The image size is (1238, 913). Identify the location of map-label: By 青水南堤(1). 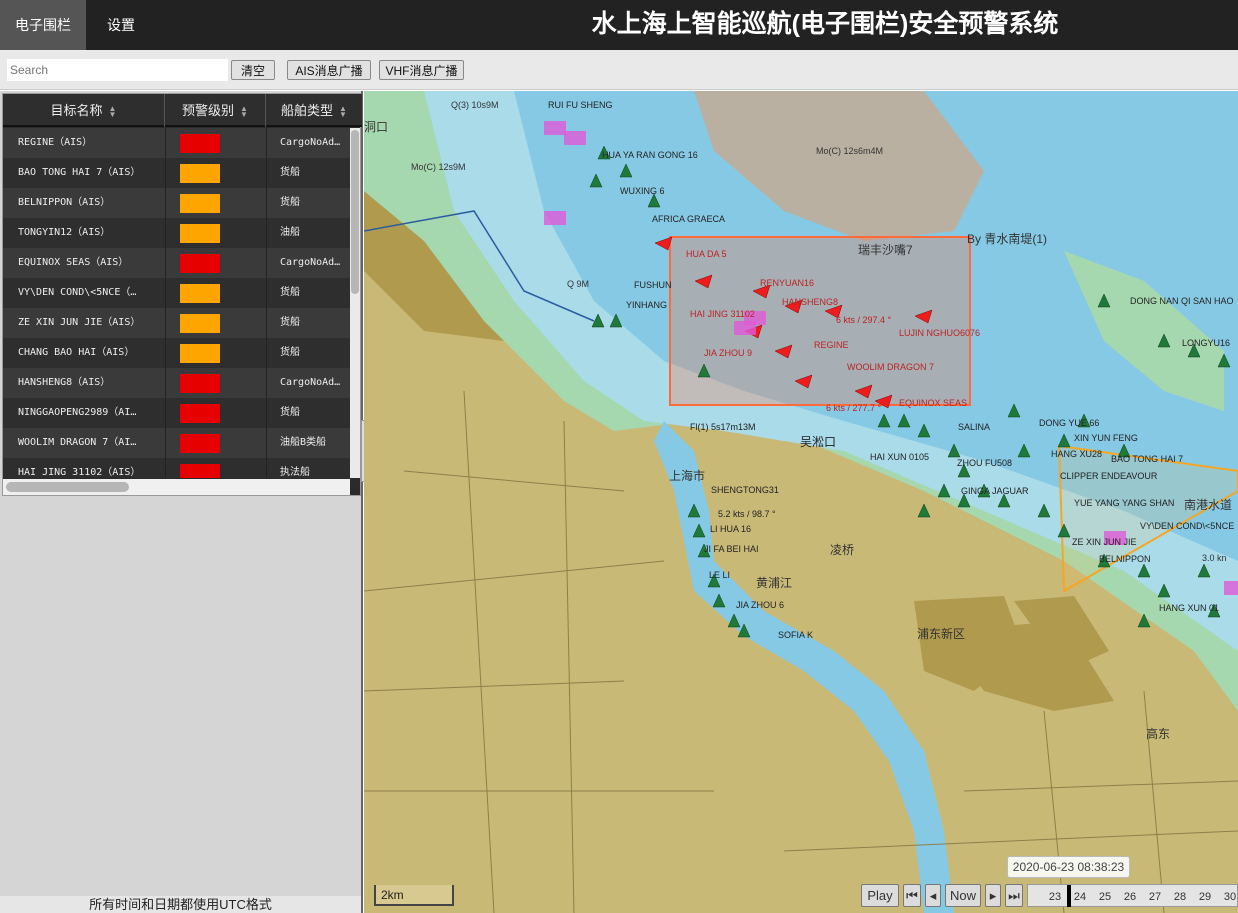
(1007, 238).